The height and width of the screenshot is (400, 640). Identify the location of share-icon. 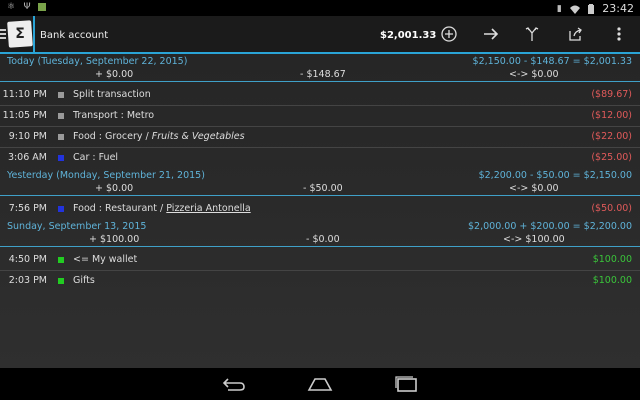
(575, 34).